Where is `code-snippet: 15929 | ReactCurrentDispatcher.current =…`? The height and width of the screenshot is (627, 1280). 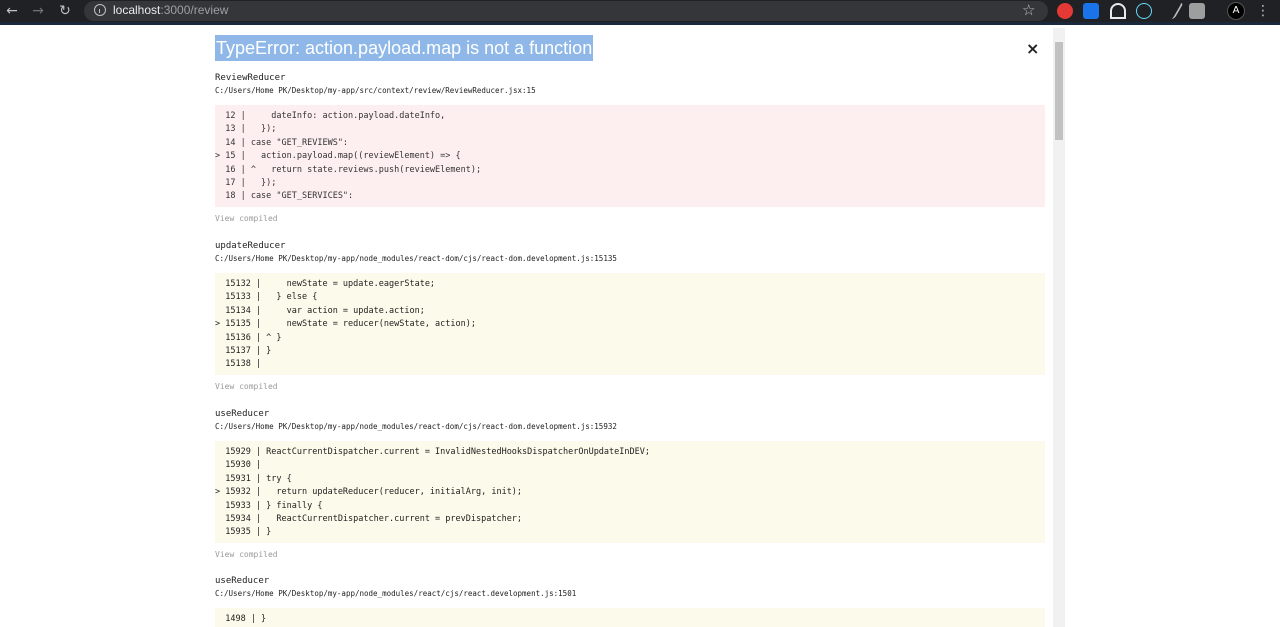 code-snippet: 15929 | ReactCurrentDispatcher.current =… is located at coordinates (630, 492).